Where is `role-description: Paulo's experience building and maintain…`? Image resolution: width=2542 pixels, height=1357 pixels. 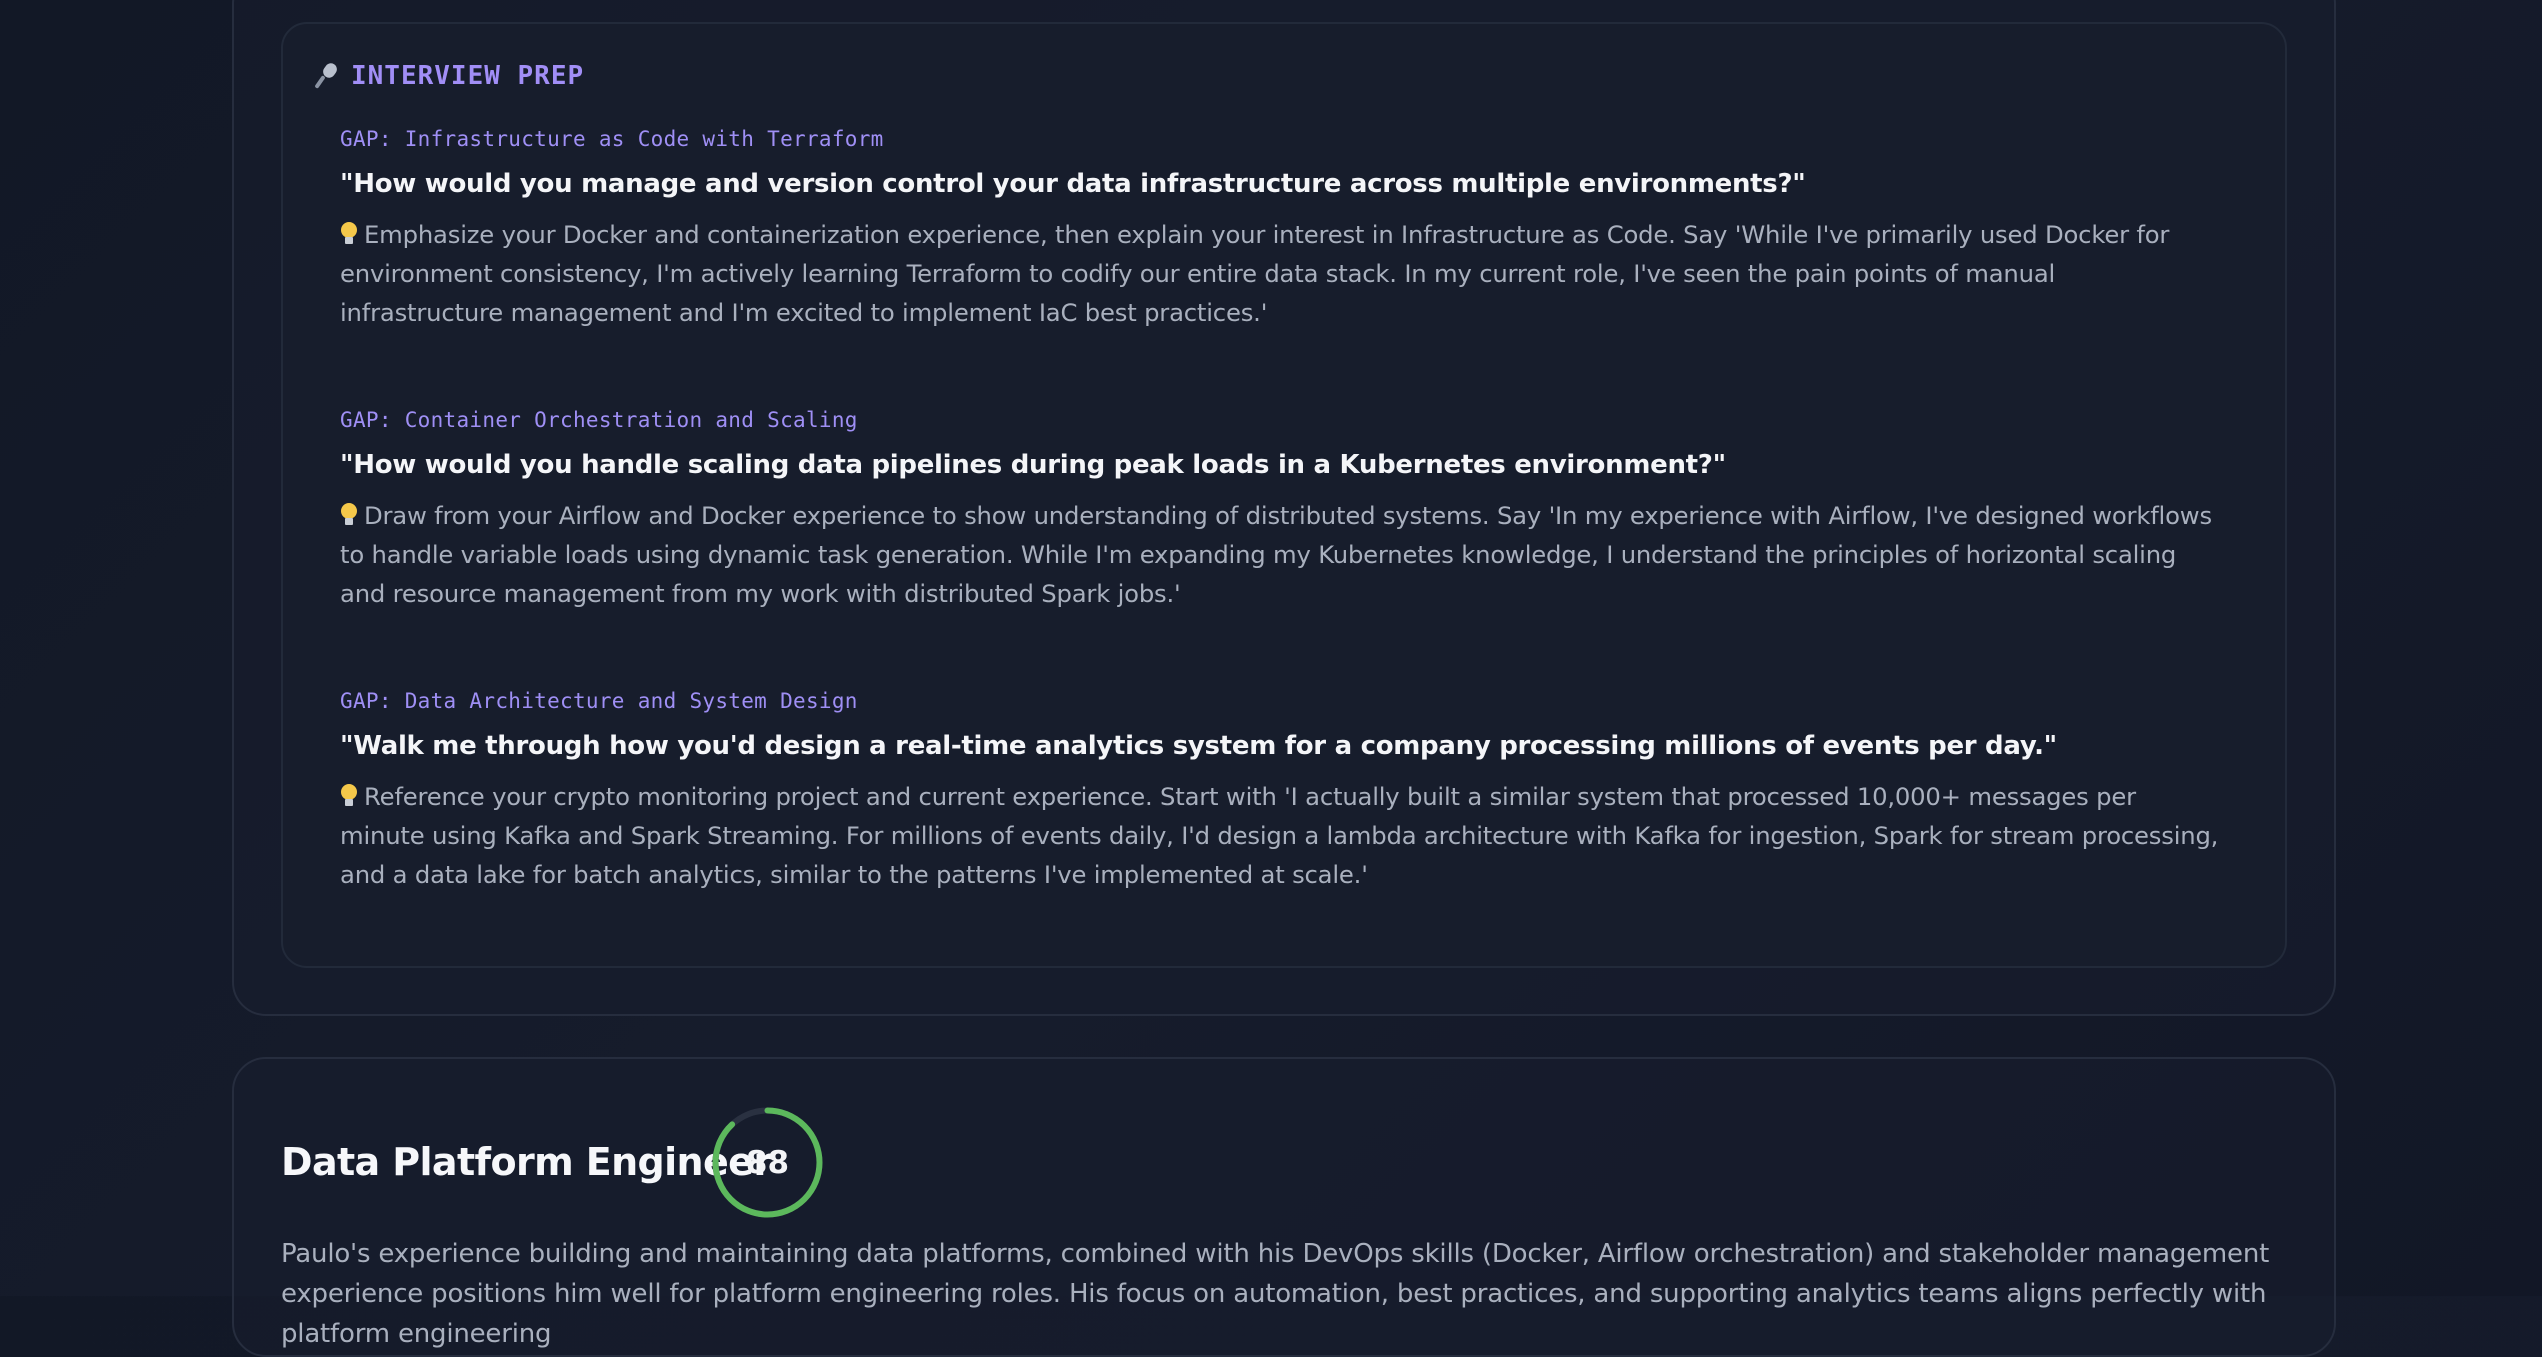 role-description: Paulo's experience building and maintain… is located at coordinates (1275, 1294).